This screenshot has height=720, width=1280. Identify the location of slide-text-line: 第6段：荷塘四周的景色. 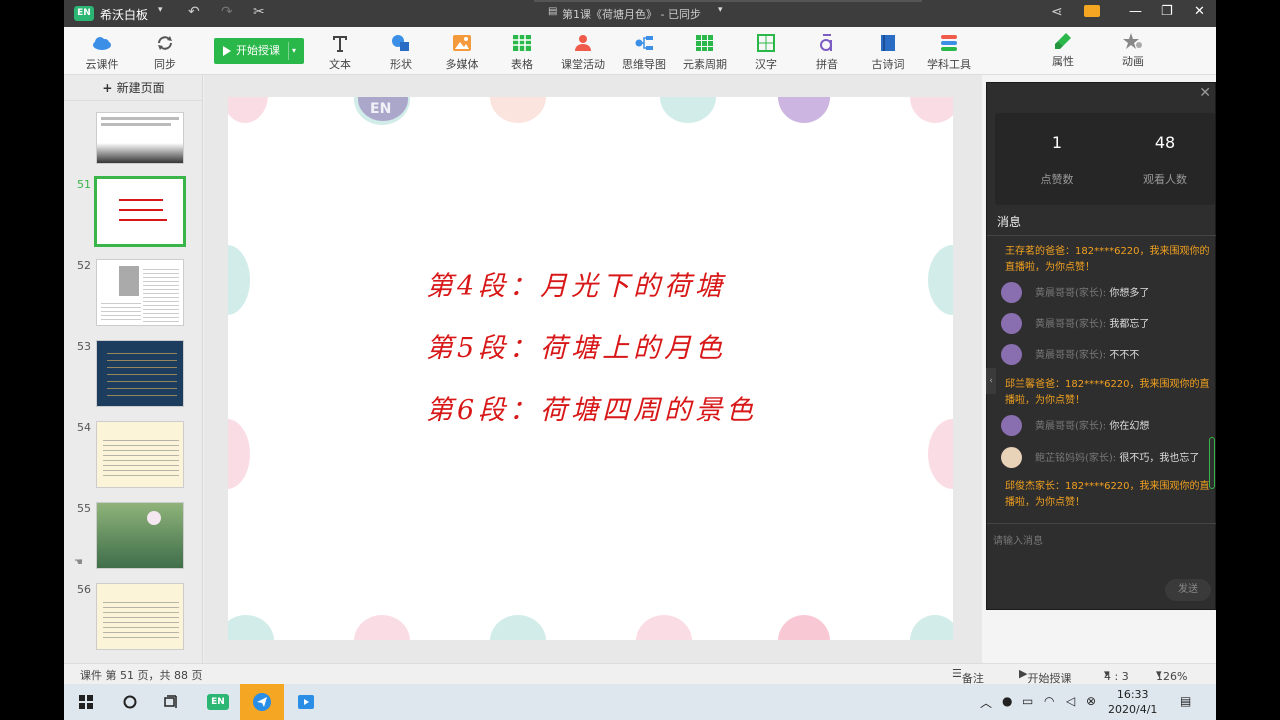
(591, 407).